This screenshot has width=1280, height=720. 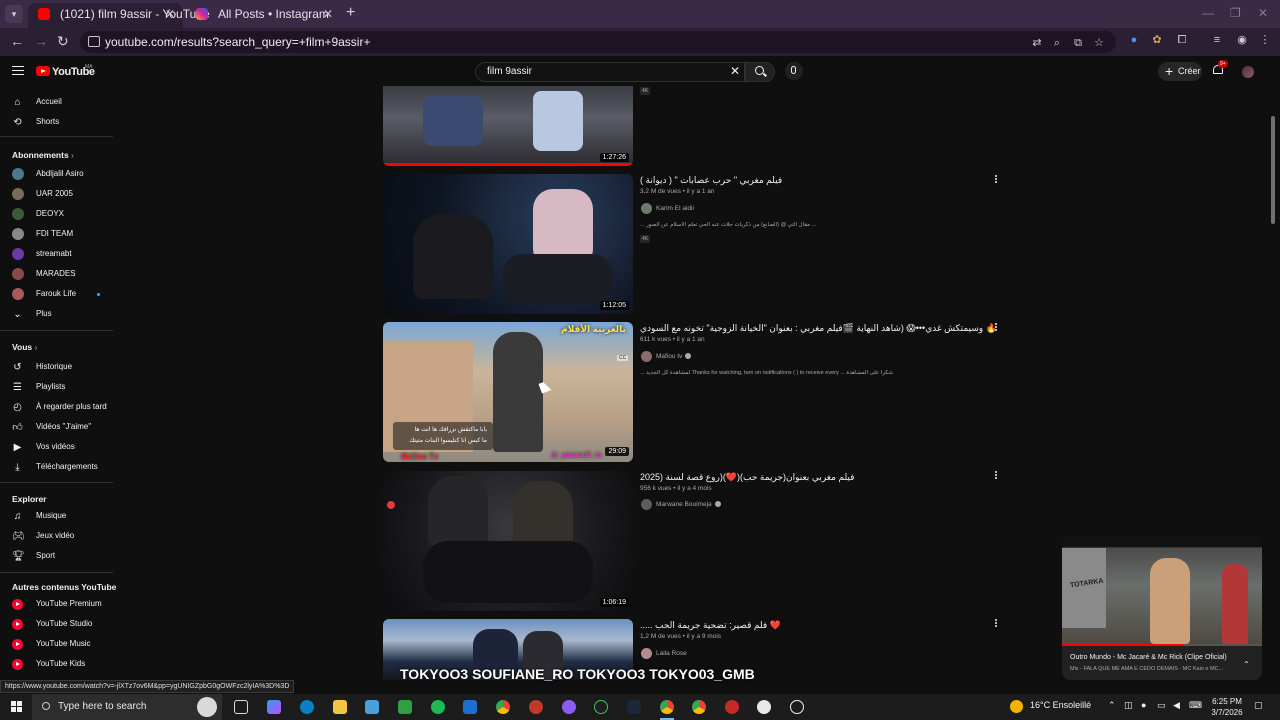 What do you see at coordinates (508, 126) in the screenshot?
I see `video-thumbnail: 1:27:26` at bounding box center [508, 126].